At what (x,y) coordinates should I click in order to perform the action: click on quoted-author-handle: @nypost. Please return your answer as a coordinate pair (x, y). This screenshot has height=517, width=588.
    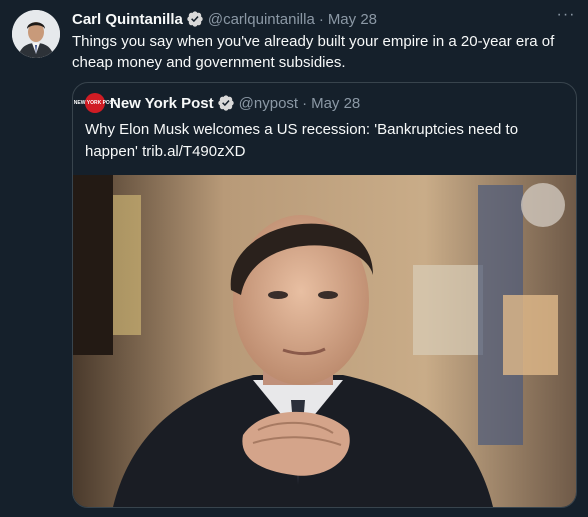
    Looking at the image, I should click on (268, 103).